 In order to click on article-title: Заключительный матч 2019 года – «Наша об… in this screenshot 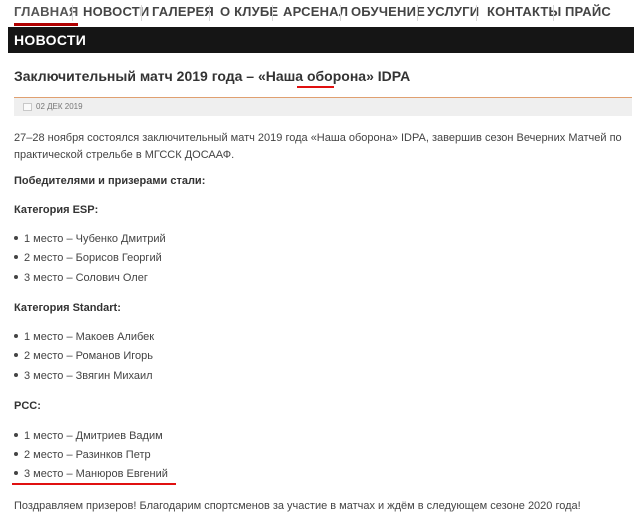, I will do `click(212, 76)`.